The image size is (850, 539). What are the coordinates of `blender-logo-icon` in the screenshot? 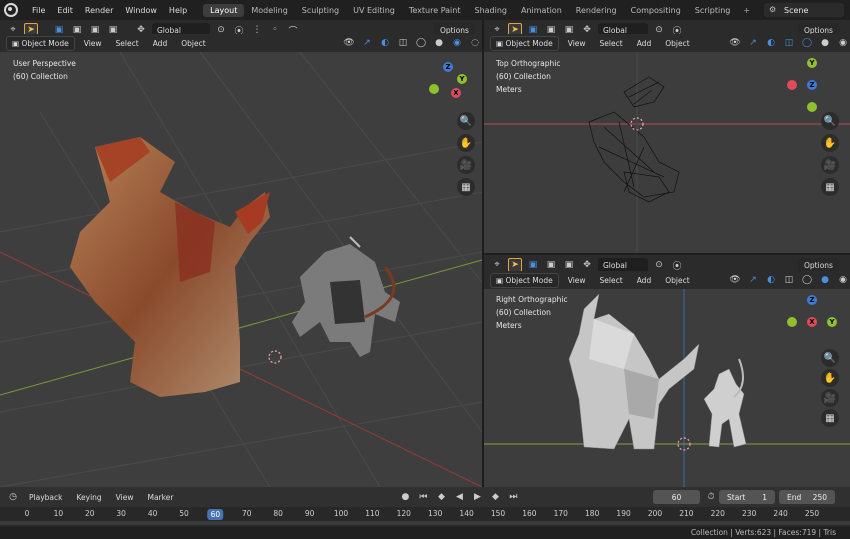 It's located at (11, 10).